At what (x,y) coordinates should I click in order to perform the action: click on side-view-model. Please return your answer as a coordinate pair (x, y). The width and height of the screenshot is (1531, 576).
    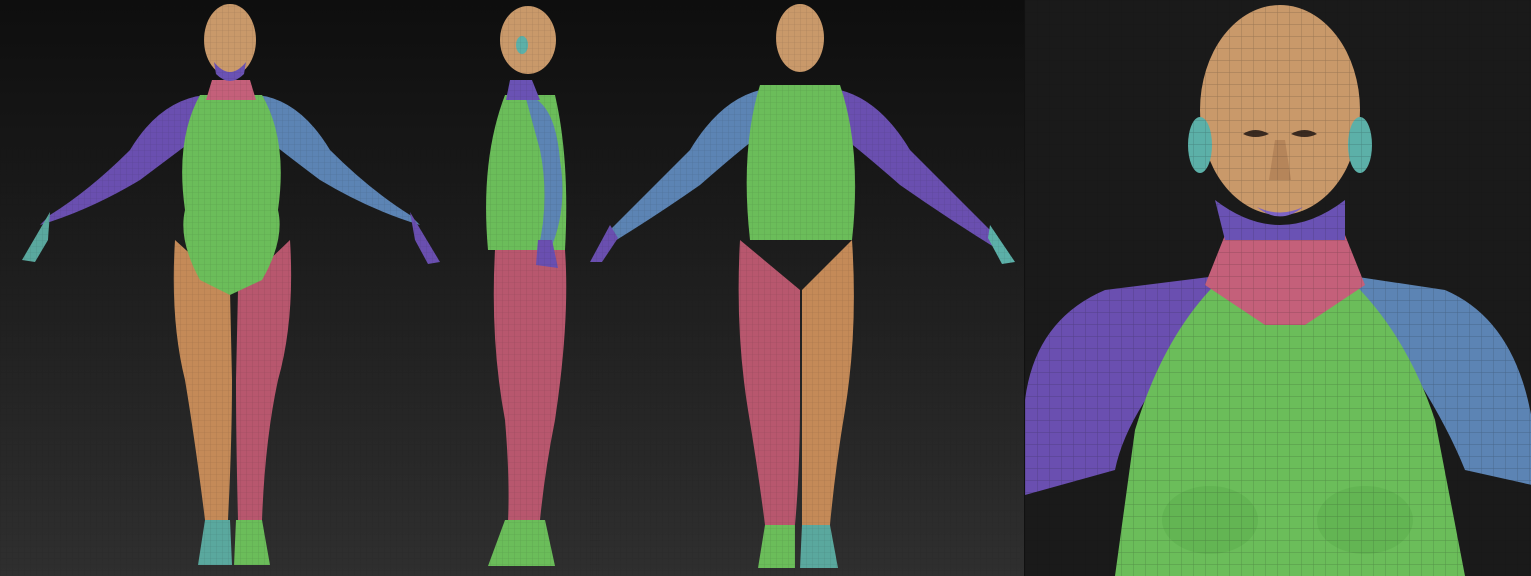
    Looking at the image, I should click on (530, 288).